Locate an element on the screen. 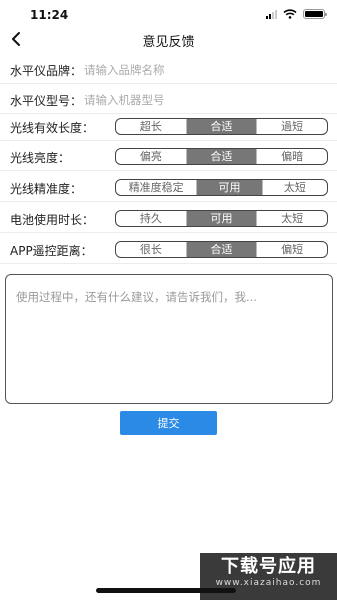  brightness-segmented-control: 偏亮 合适 偏暗 is located at coordinates (221, 156).